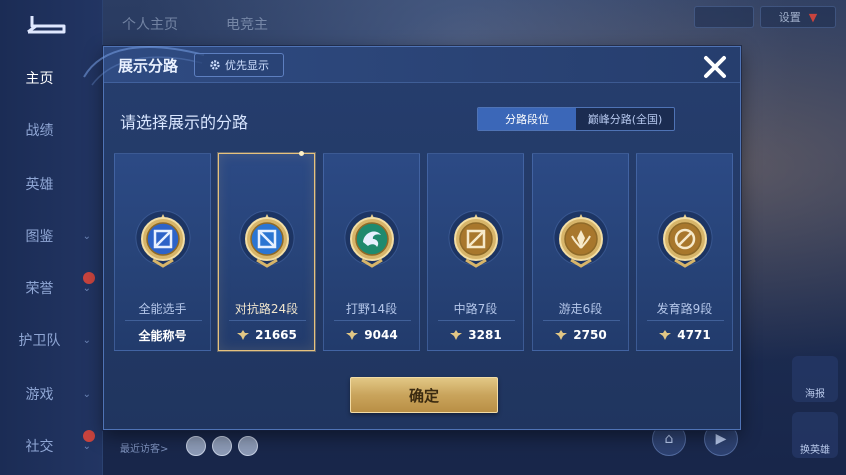 The width and height of the screenshot is (846, 475). I want to click on farm-lane-icon, so click(685, 239).